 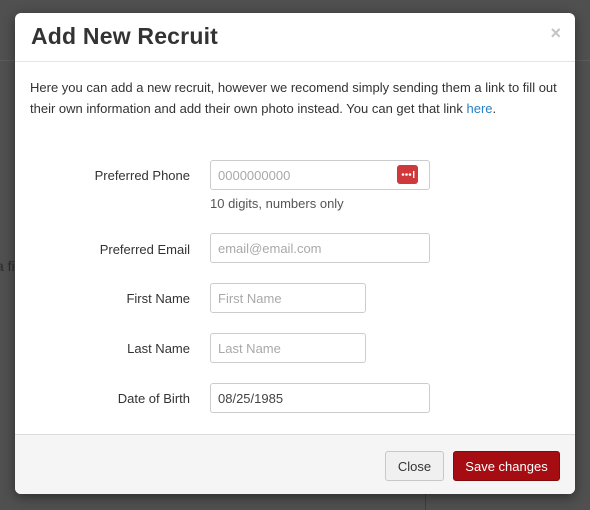 What do you see at coordinates (407, 174) in the screenshot?
I see `password-keychain-icon` at bounding box center [407, 174].